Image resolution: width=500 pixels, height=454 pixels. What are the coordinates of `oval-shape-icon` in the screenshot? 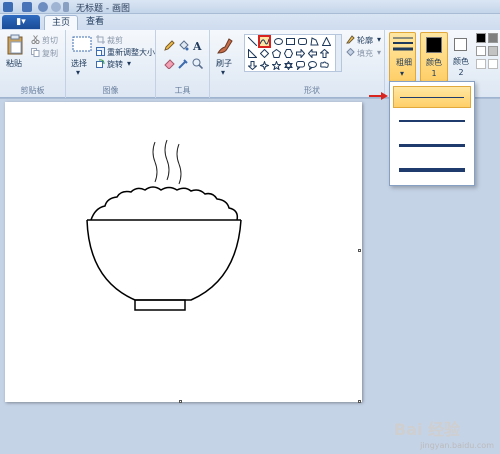 It's located at (278, 41).